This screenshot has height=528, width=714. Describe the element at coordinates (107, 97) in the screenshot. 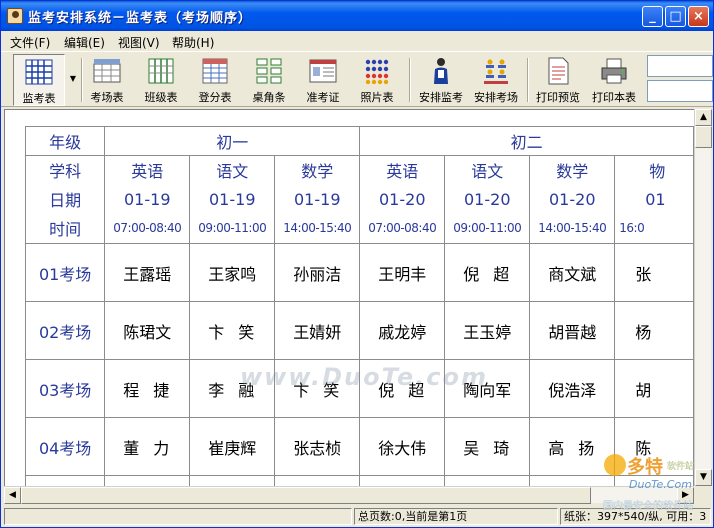

I see `tool-label: 考场表` at that location.